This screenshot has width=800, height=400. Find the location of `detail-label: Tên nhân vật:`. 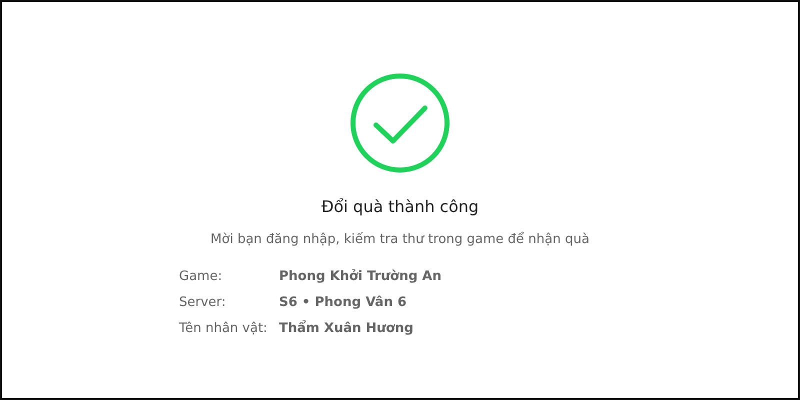

detail-label: Tên nhân vật: is located at coordinates (223, 329).